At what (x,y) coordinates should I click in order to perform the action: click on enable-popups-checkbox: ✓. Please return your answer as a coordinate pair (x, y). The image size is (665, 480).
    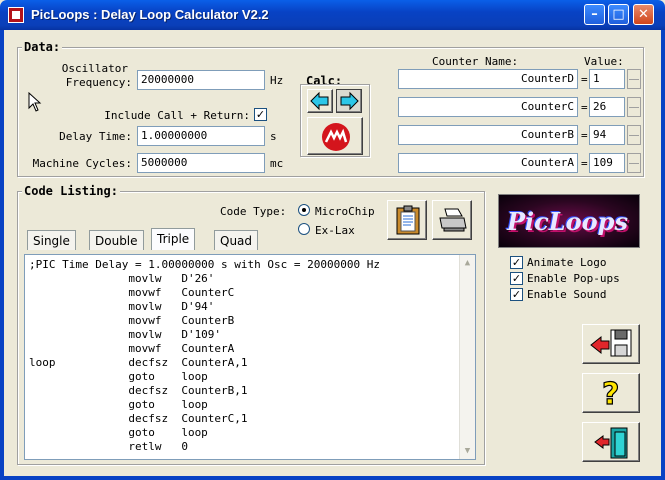
    Looking at the image, I should click on (516, 278).